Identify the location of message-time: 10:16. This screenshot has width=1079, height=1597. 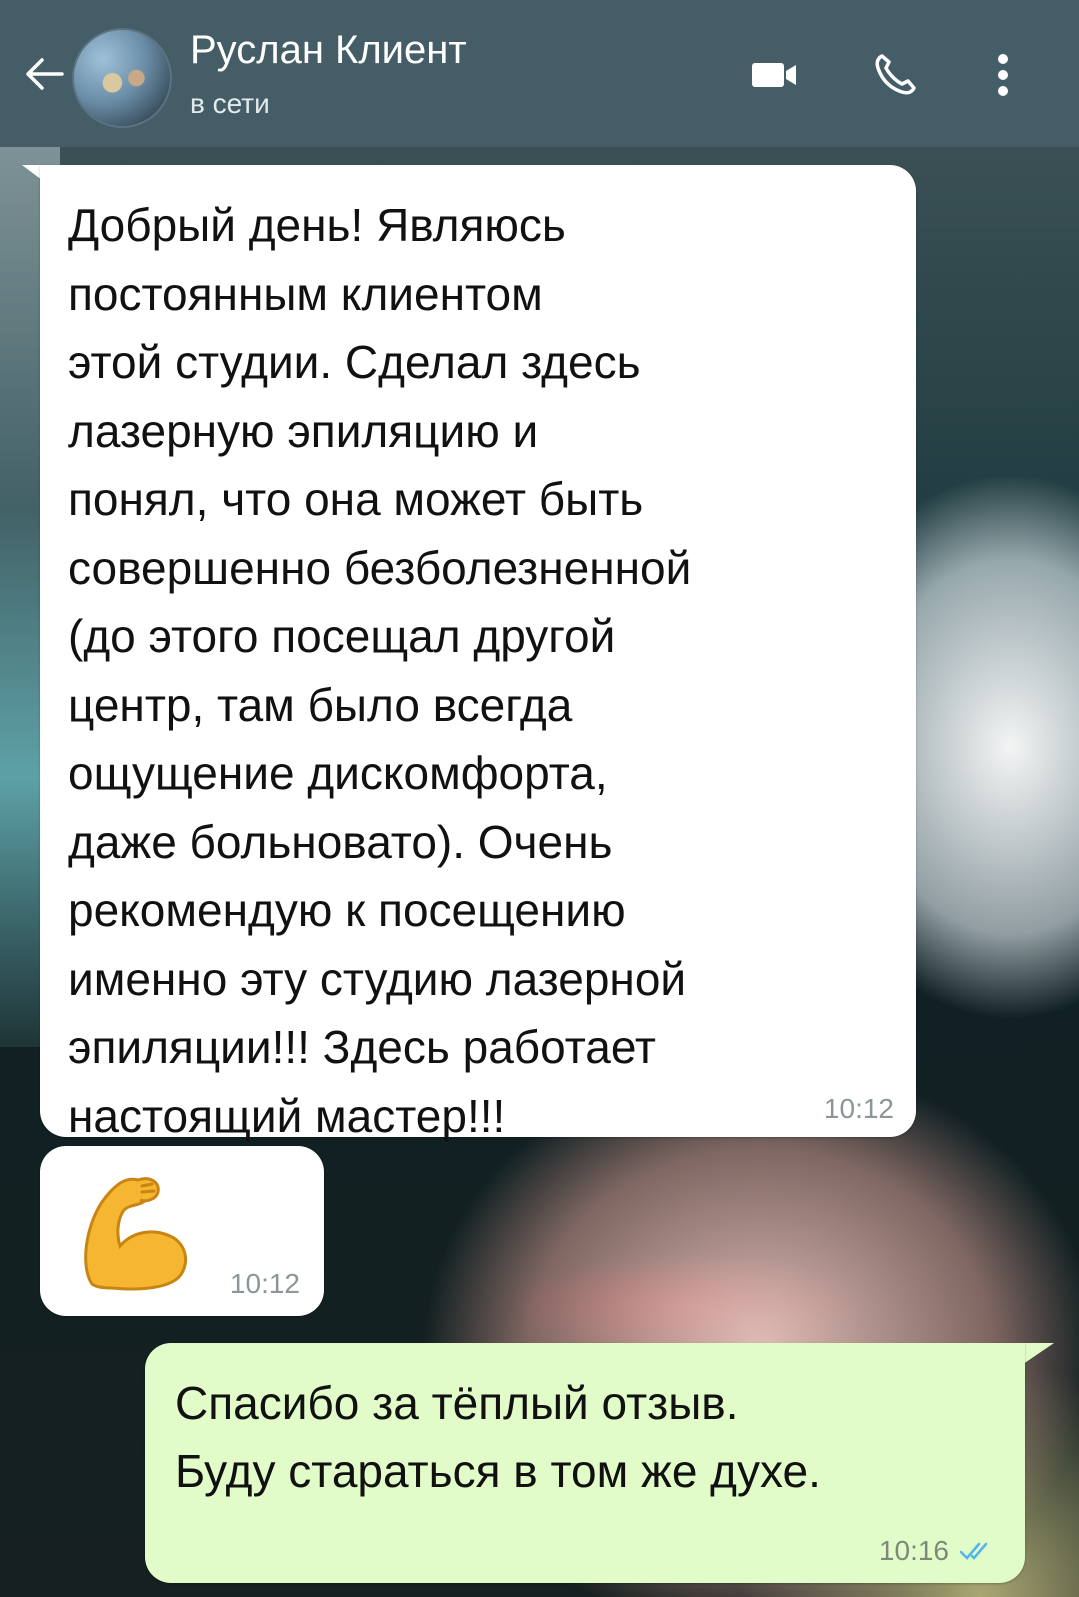
(913, 1550).